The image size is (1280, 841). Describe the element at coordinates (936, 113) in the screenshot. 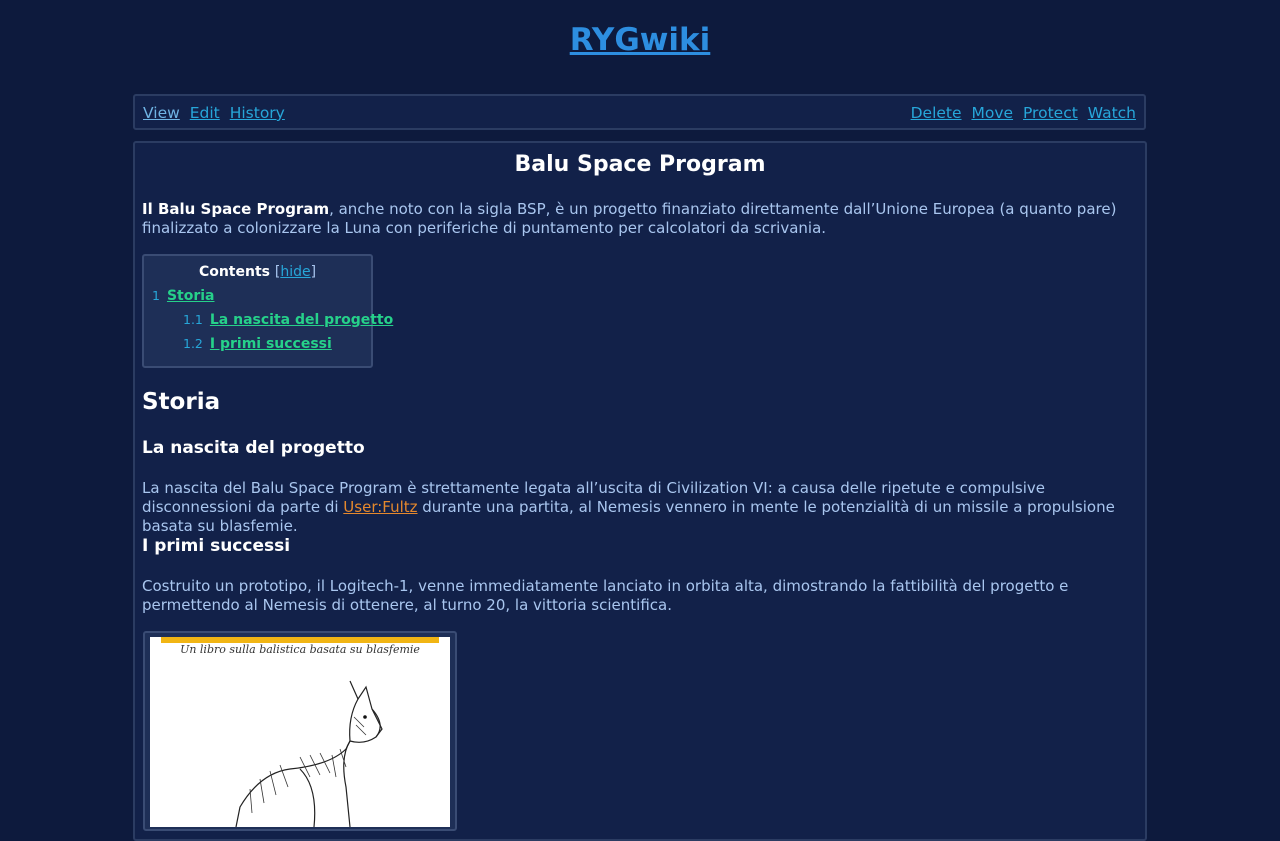

I see `delete-link: Delete` at that location.